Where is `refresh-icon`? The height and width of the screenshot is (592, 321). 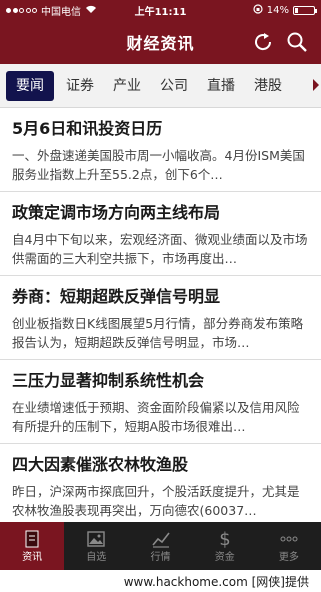 refresh-icon is located at coordinates (263, 42).